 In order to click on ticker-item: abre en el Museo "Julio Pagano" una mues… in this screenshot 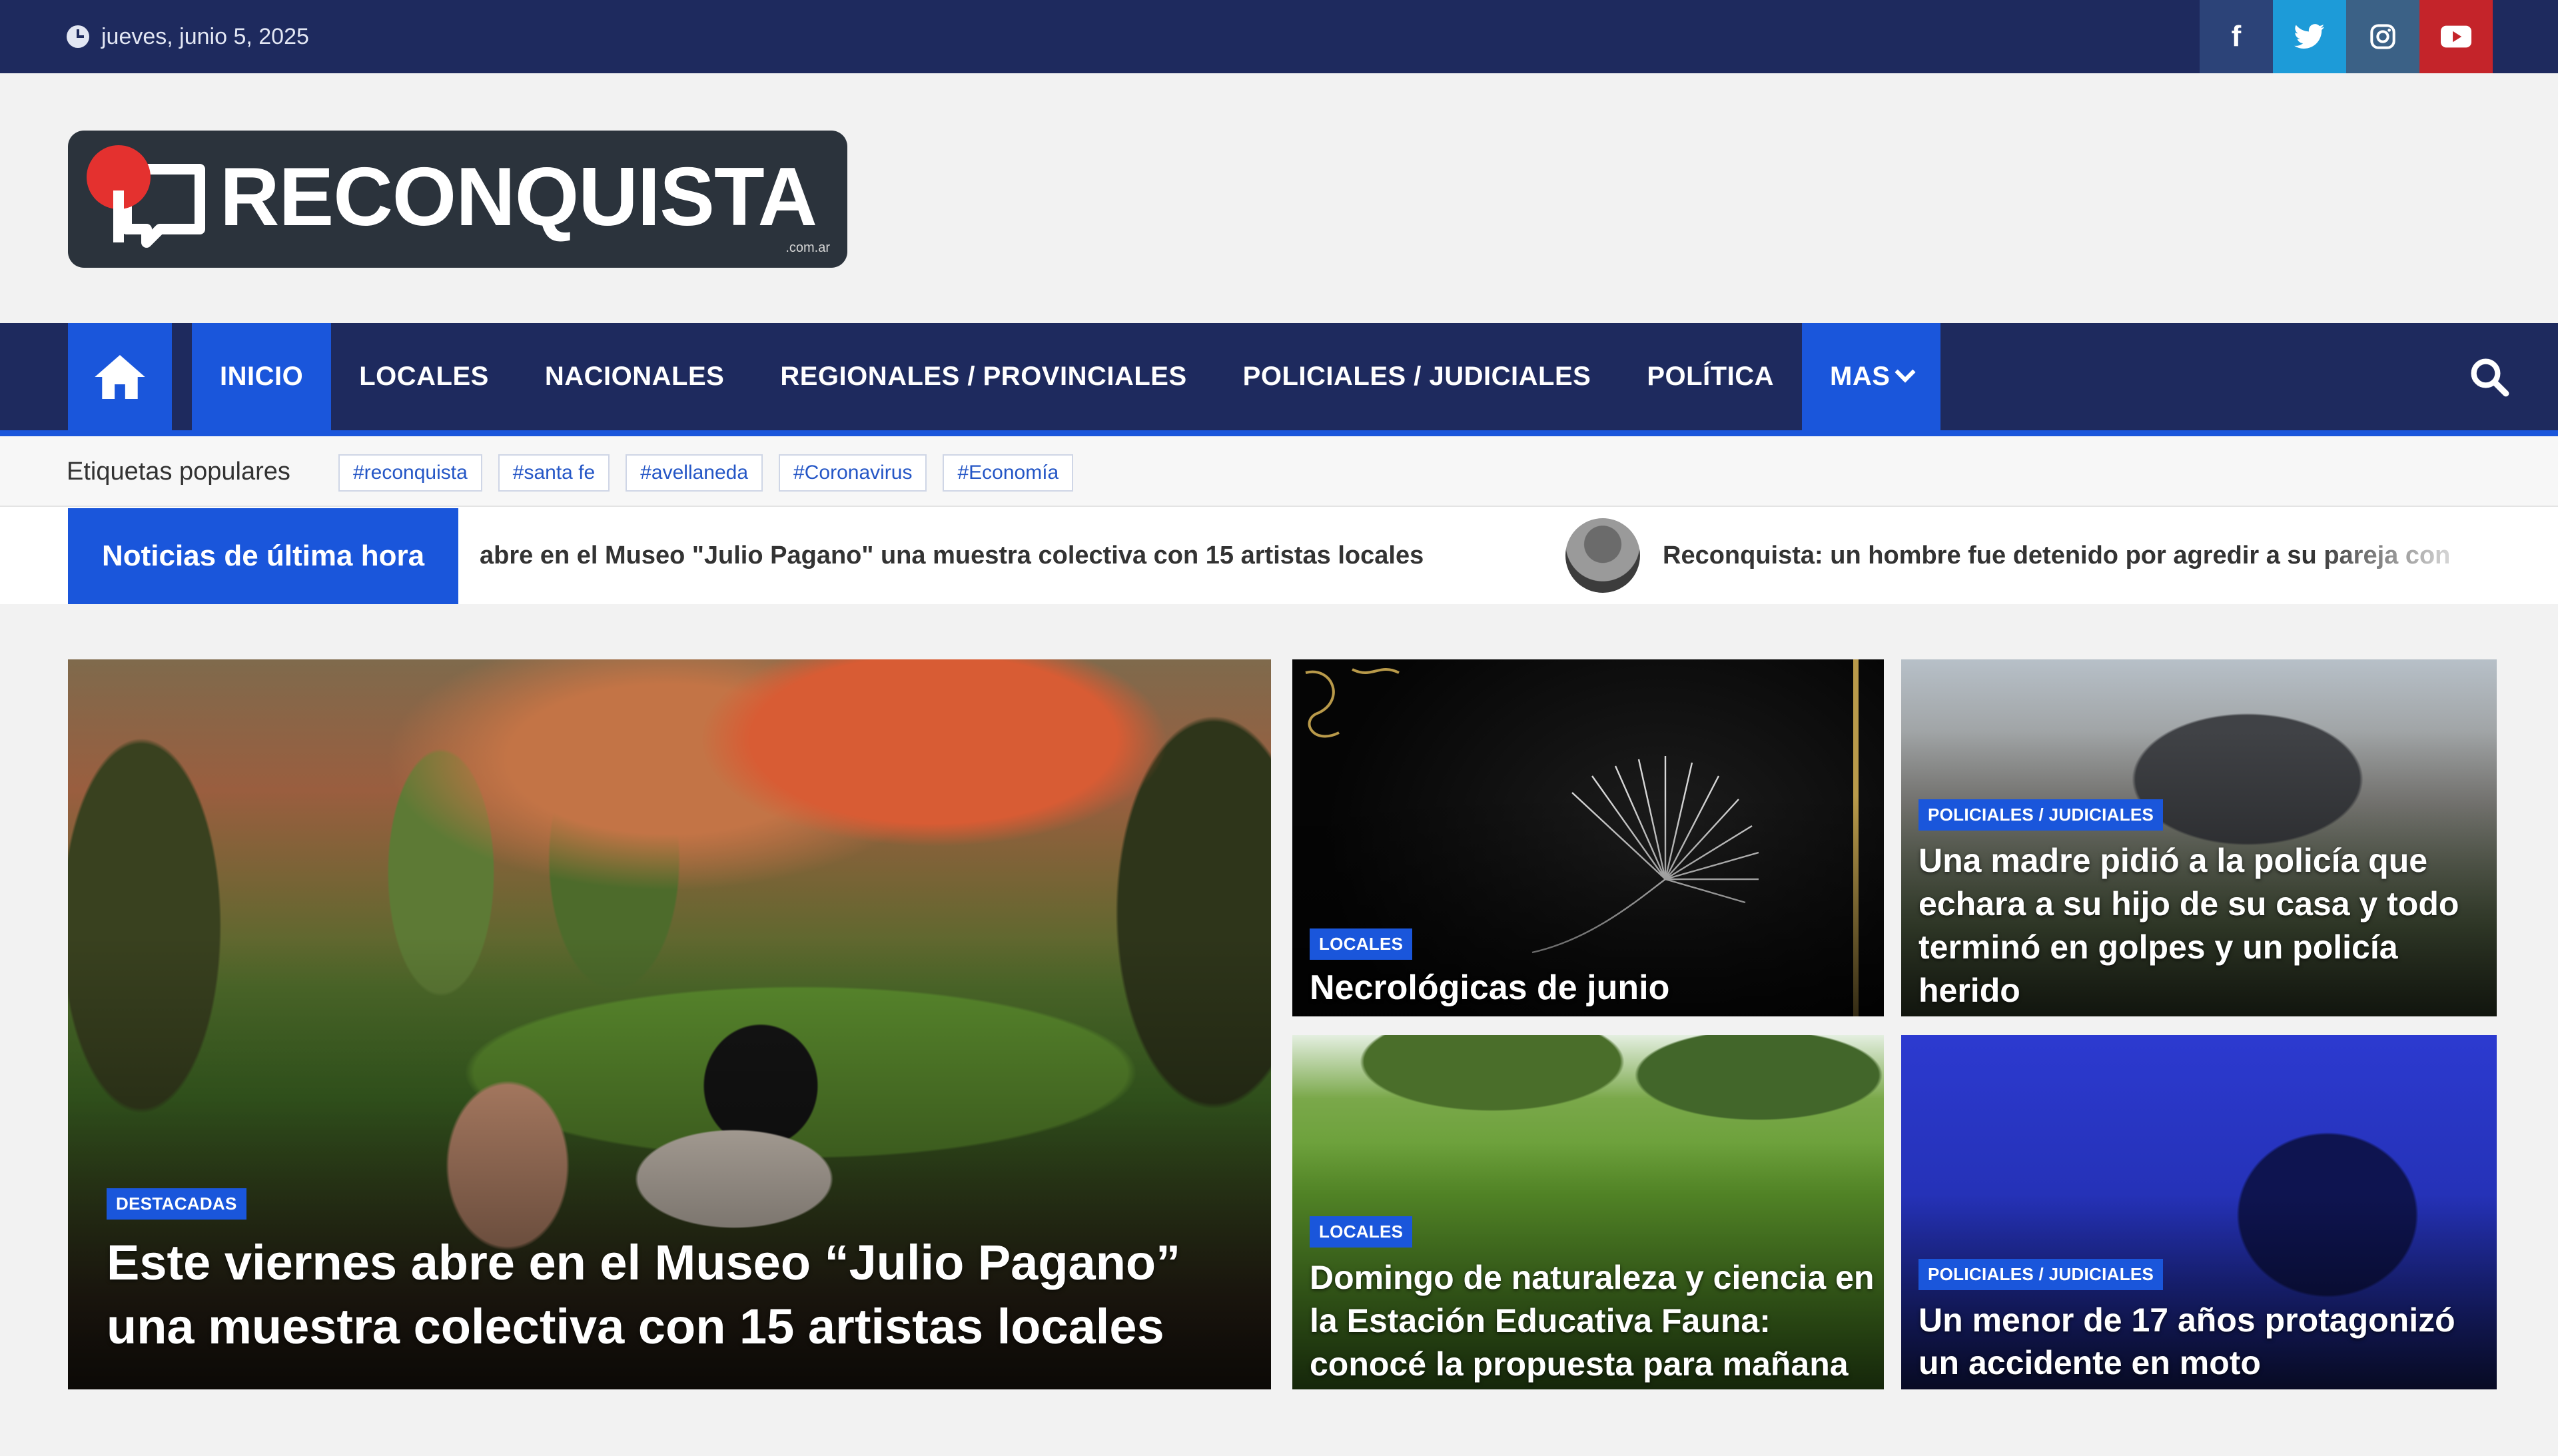, I will do `click(952, 555)`.